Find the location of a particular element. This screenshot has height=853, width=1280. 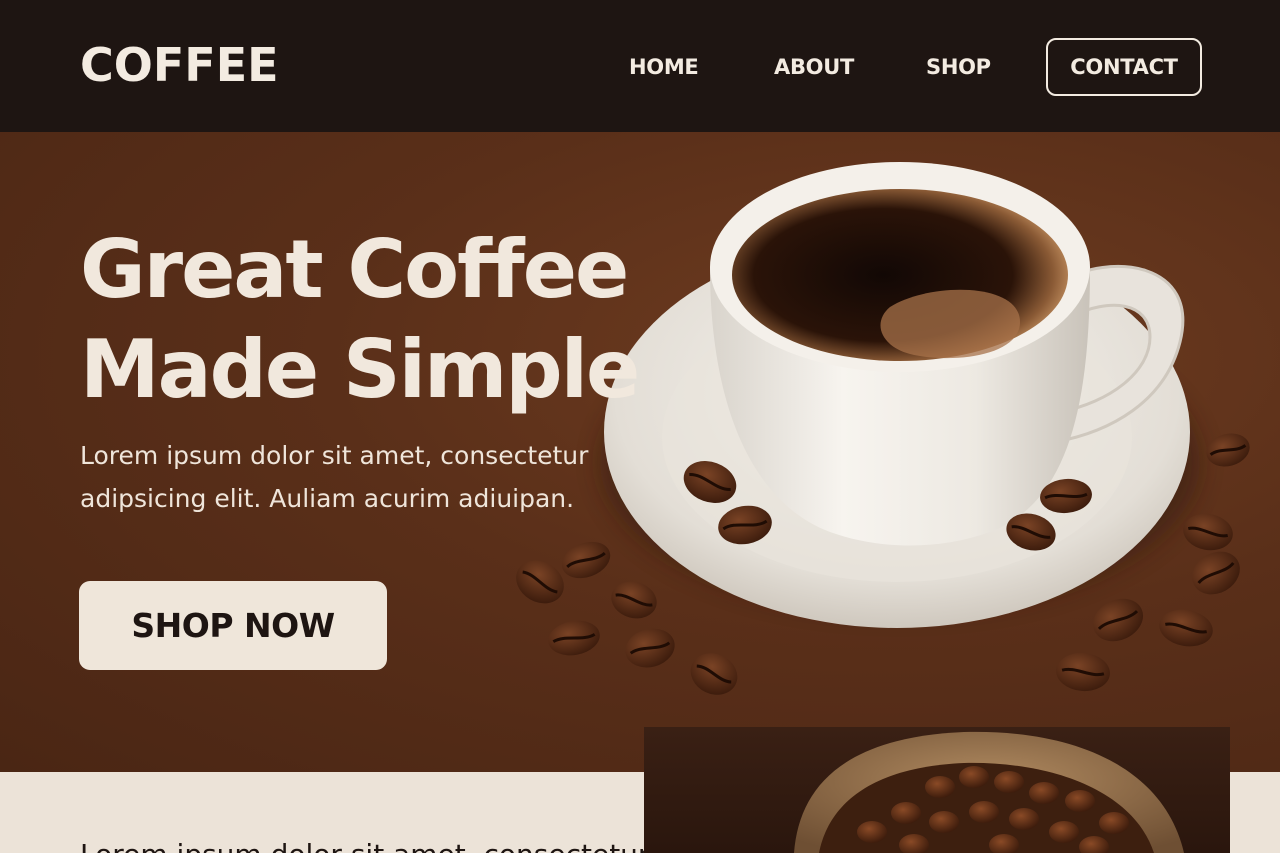

hero-heading: Great Coffee Made Simple is located at coordinates (360, 320).